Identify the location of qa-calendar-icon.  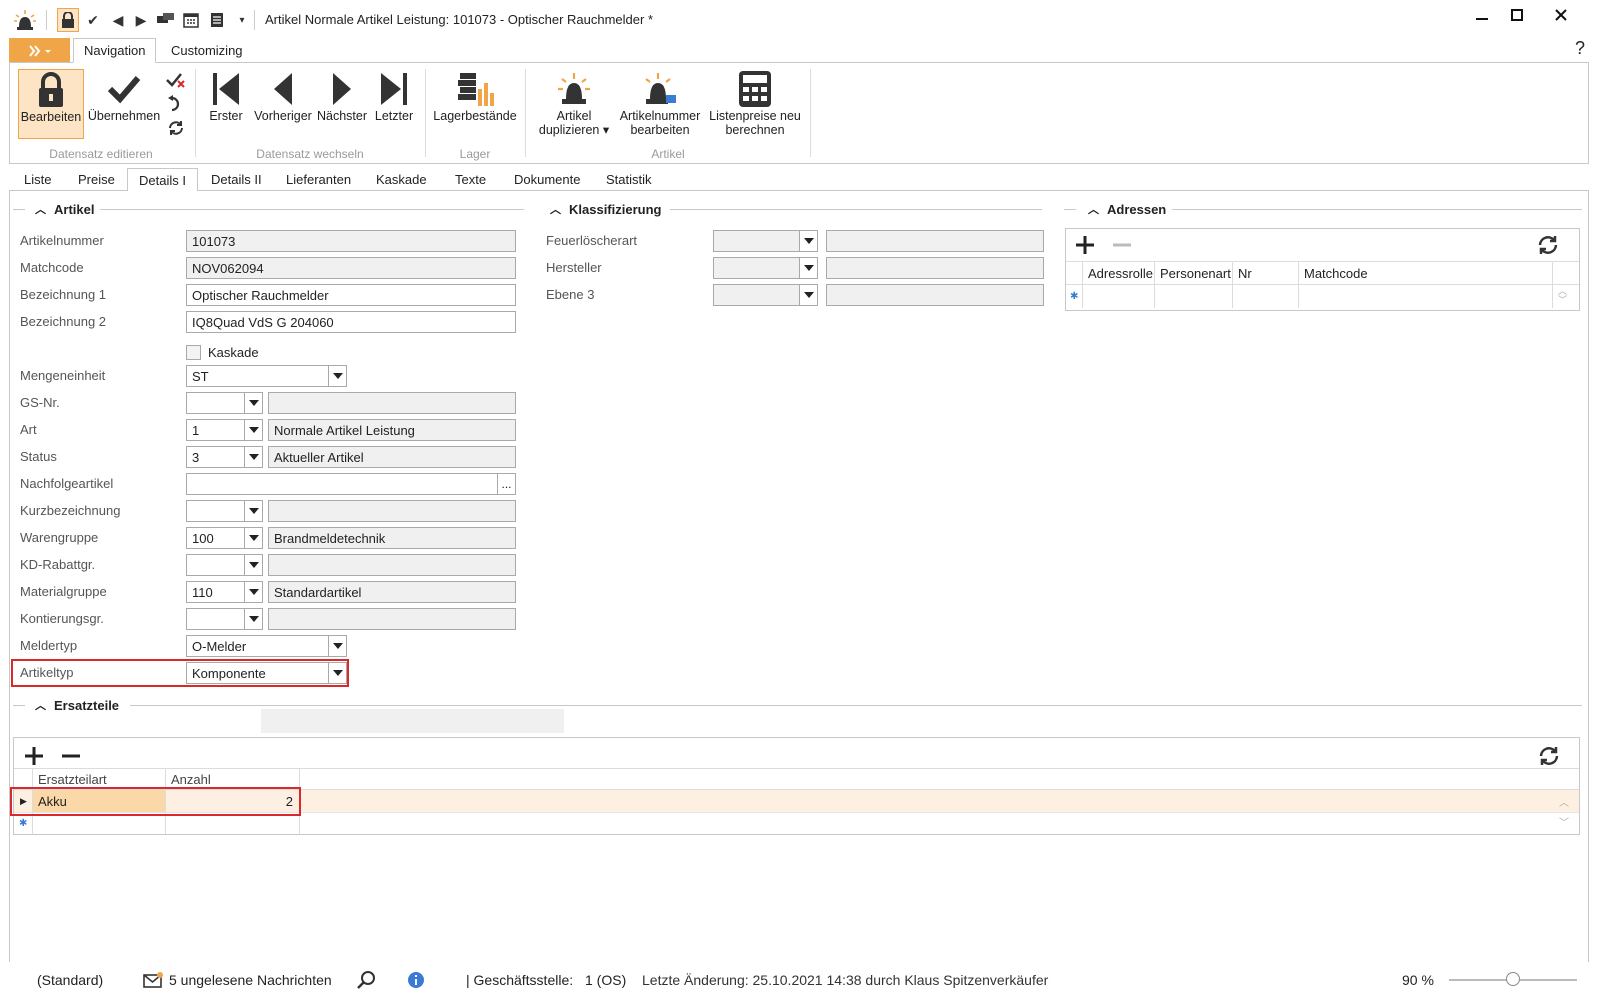
(191, 20).